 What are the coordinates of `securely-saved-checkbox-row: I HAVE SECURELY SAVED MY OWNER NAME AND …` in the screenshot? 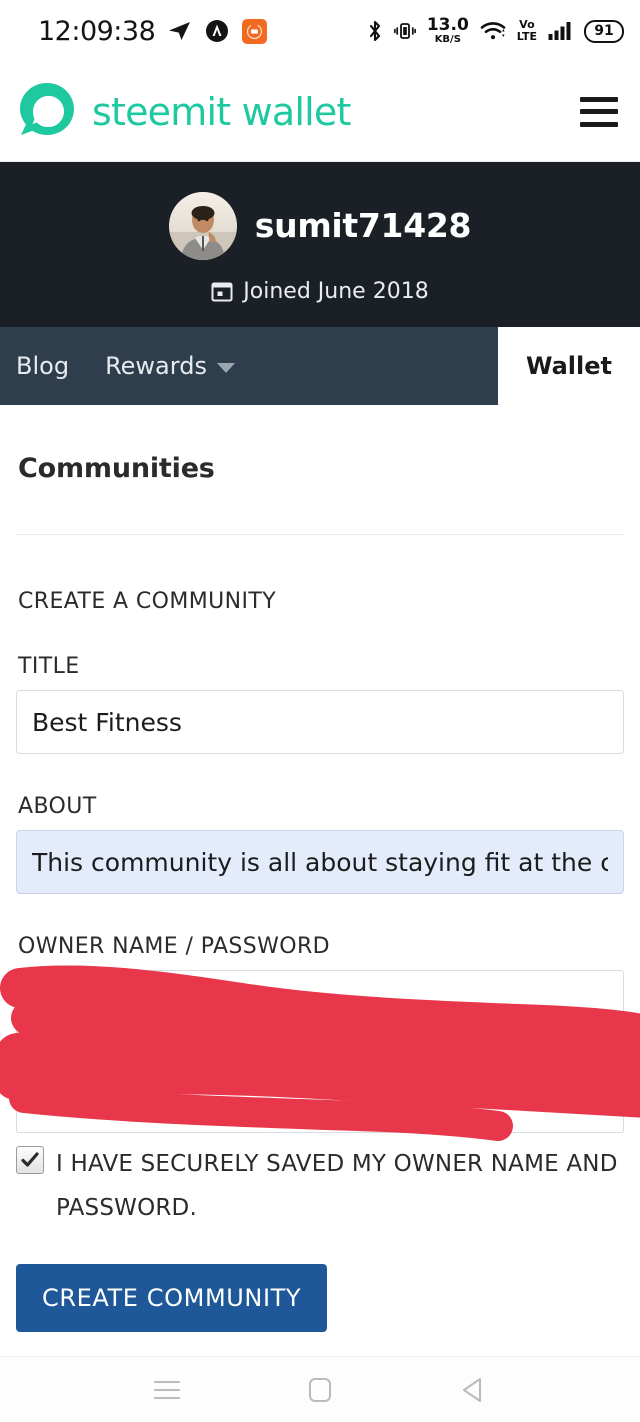 It's located at (320, 1186).